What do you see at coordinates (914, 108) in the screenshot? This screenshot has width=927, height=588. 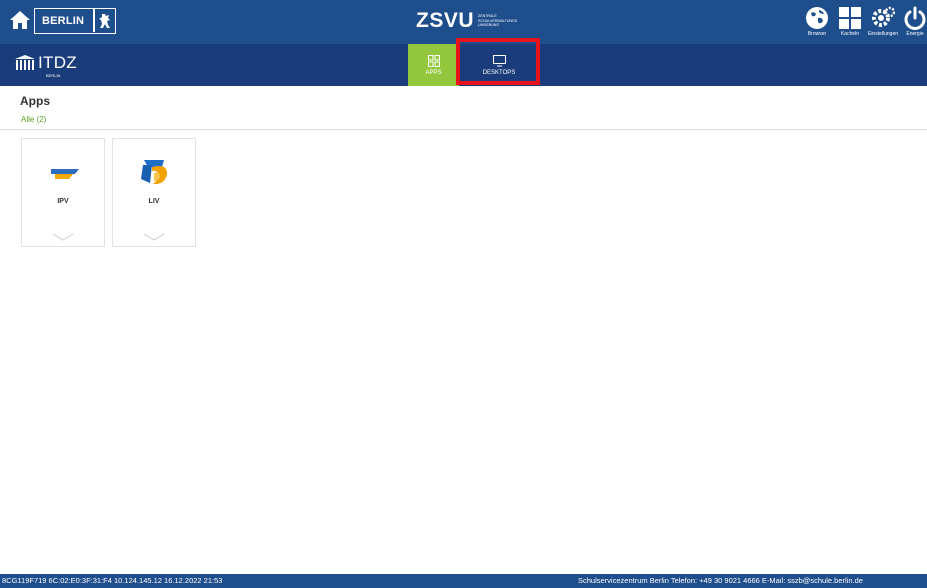 I see `gear-icon` at bounding box center [914, 108].